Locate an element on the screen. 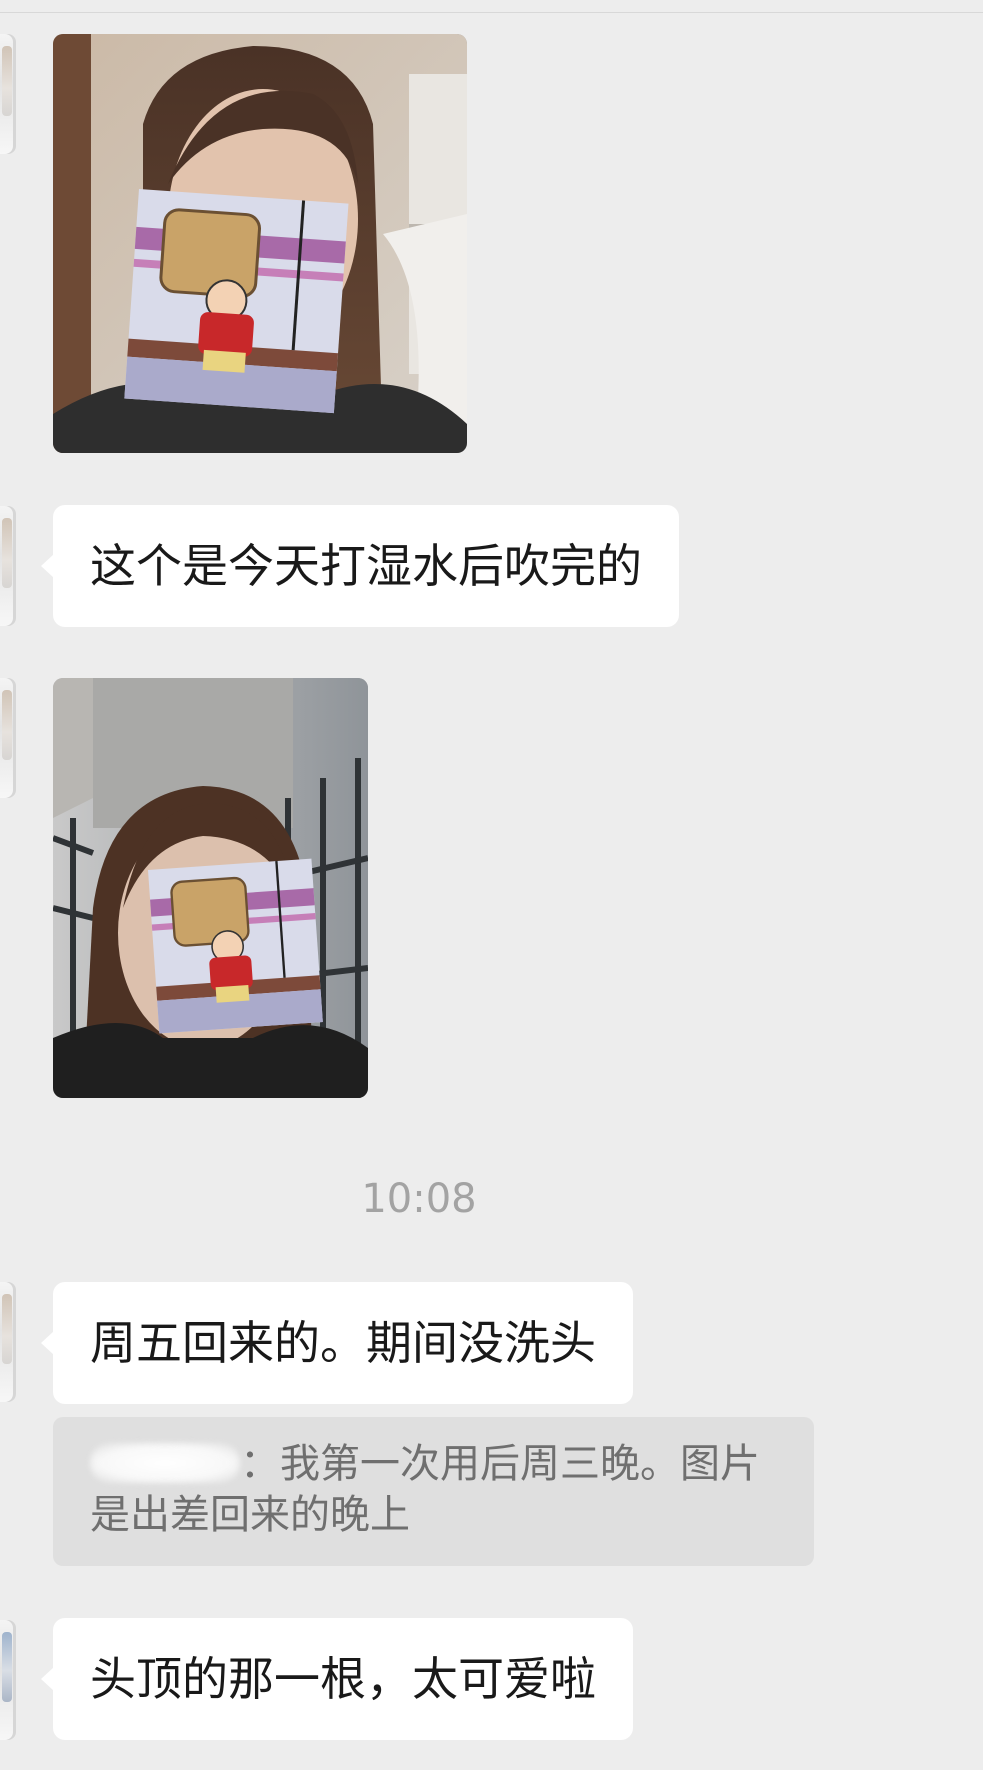 The image size is (983, 1770). quoted-sender-name-redacted is located at coordinates (165, 1463).